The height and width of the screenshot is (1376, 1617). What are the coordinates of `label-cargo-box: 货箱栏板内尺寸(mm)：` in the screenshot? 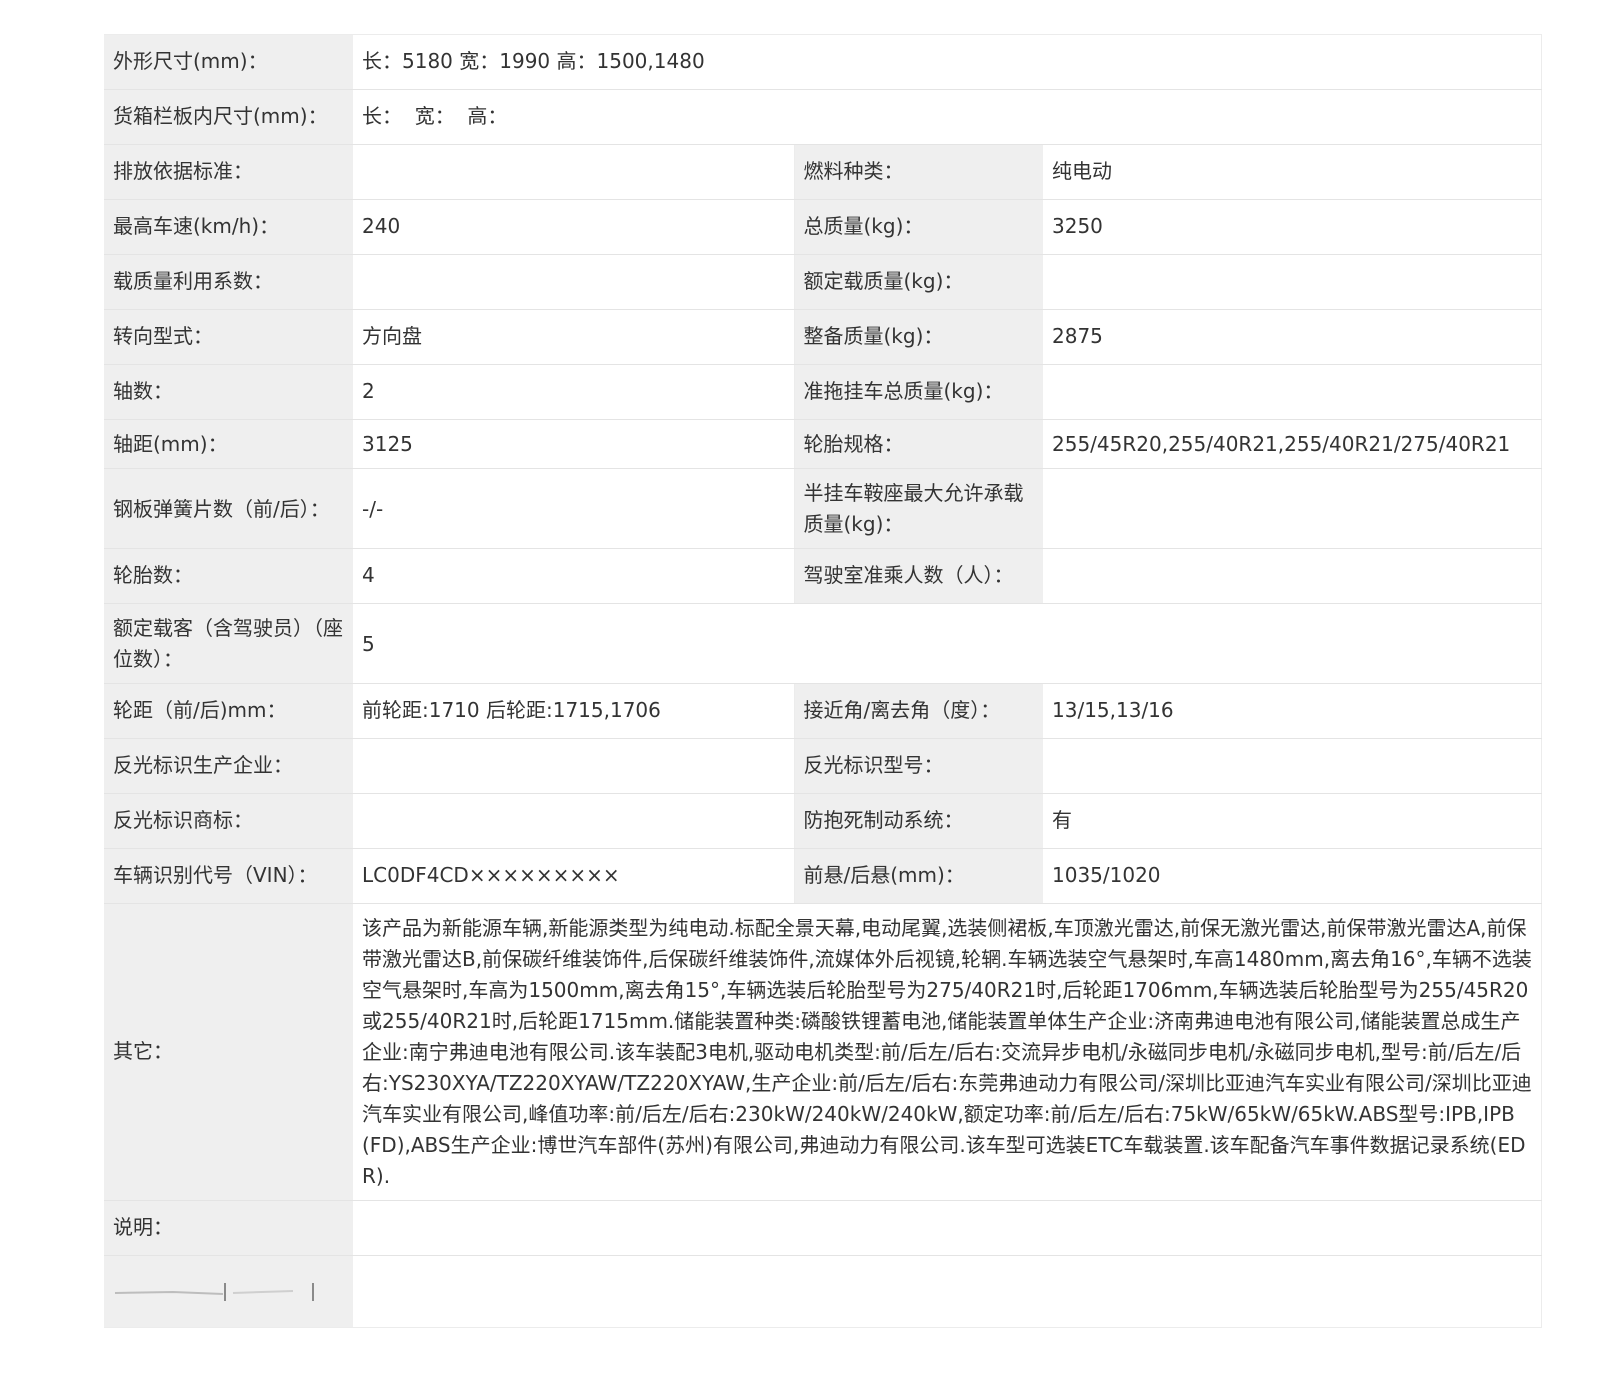 It's located at (228, 117).